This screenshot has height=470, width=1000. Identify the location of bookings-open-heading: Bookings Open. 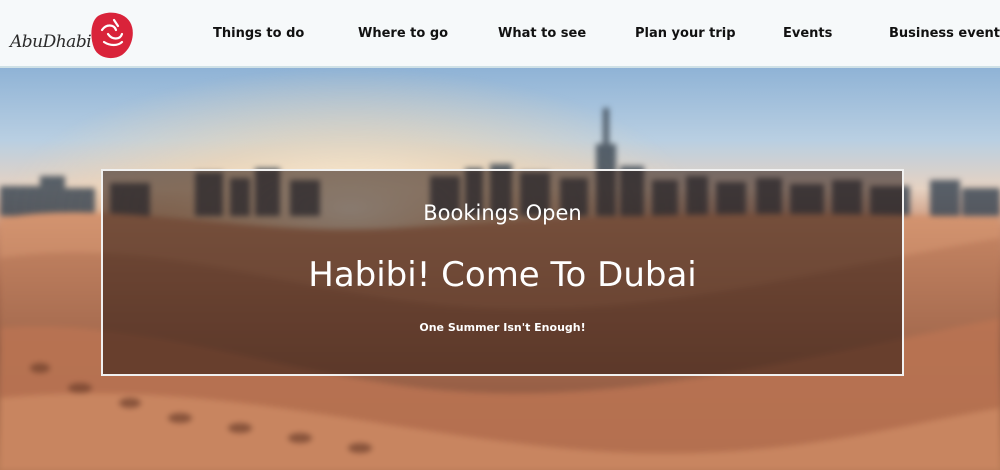
(502, 213).